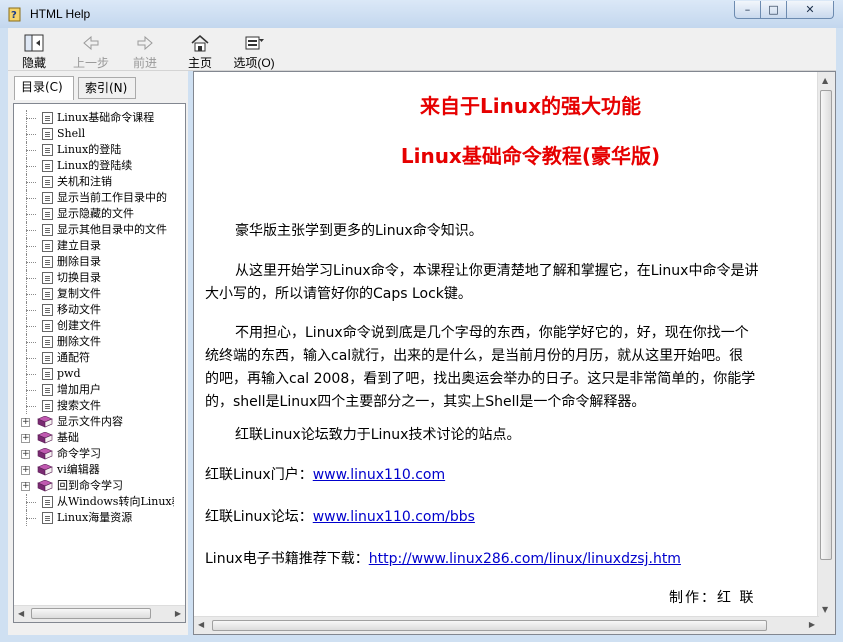 Image resolution: width=843 pixels, height=642 pixels. I want to click on tree-page-item: 搜索文件, so click(94, 406).